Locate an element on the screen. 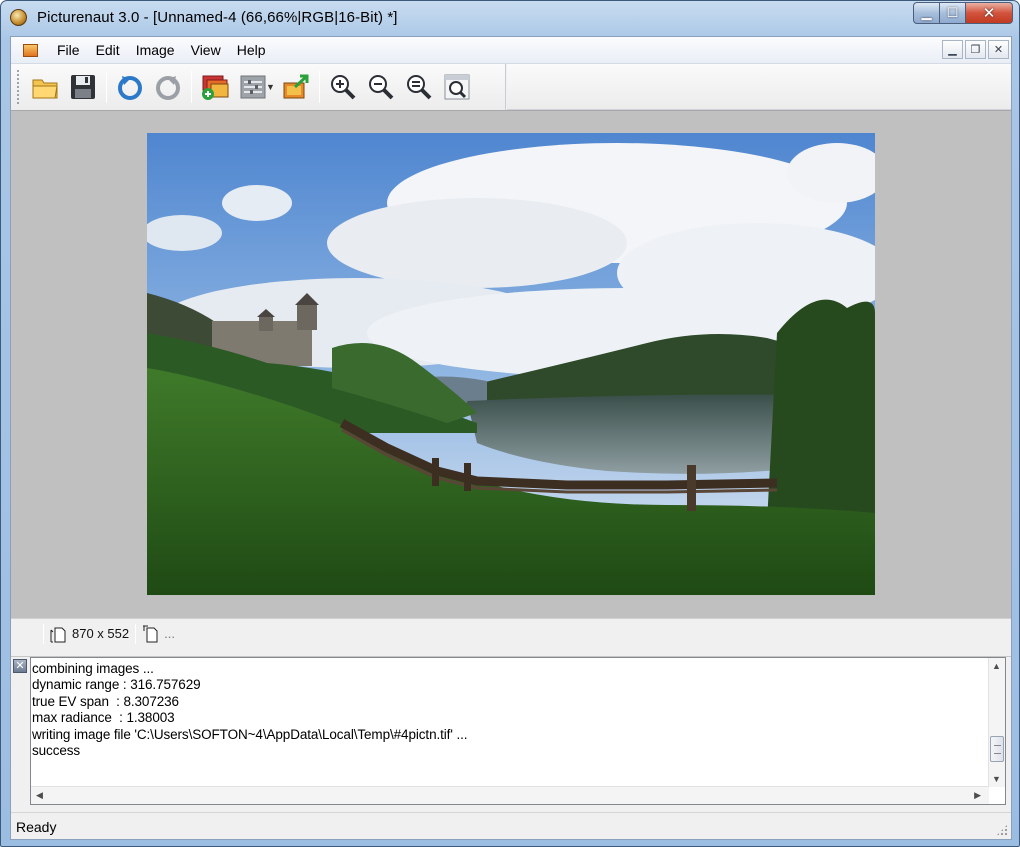 This screenshot has height=847, width=1020. toolbar: ▼ is located at coordinates (258, 87).